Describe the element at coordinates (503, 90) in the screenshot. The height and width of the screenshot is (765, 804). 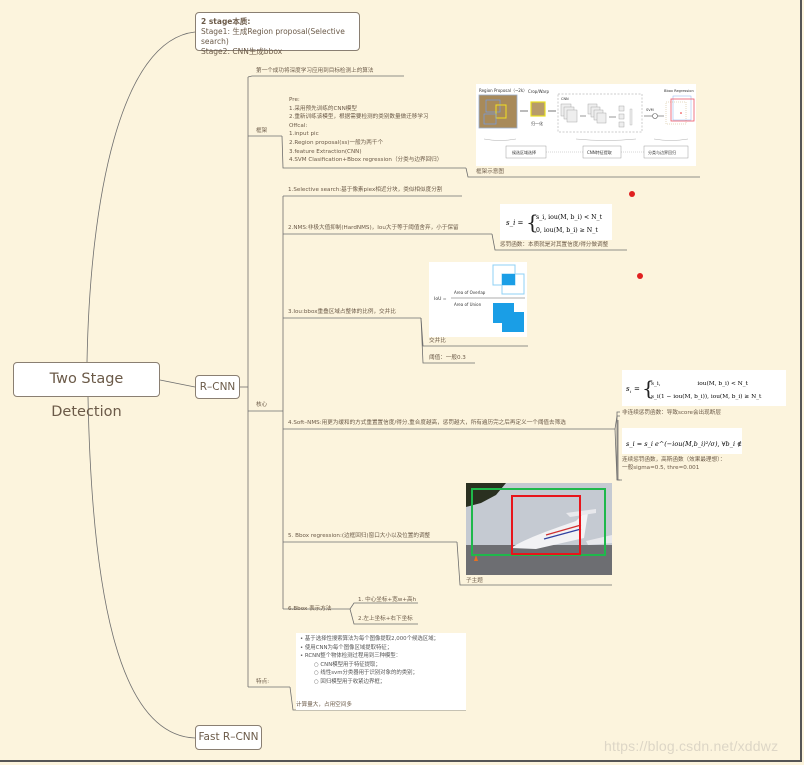
I see `diagram-region-proposal: Region Proposal（~2k）` at that location.